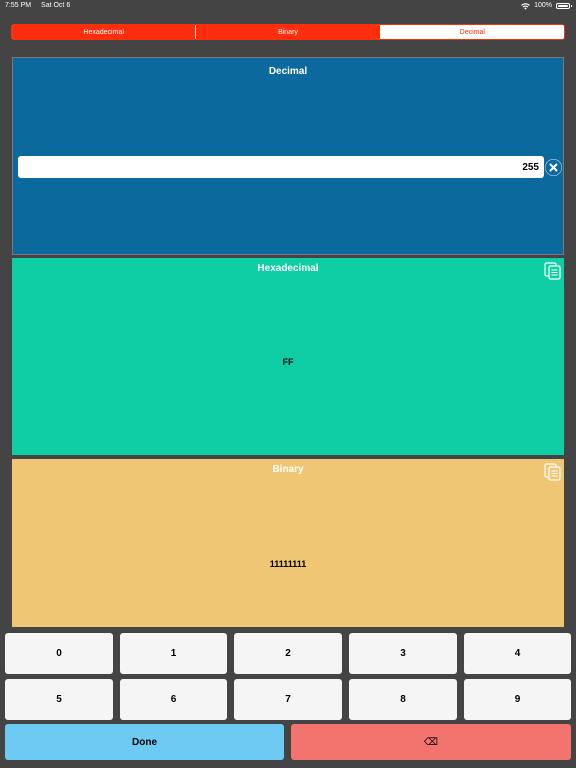  Describe the element at coordinates (403, 699) in the screenshot. I see `key-8: 8` at that location.